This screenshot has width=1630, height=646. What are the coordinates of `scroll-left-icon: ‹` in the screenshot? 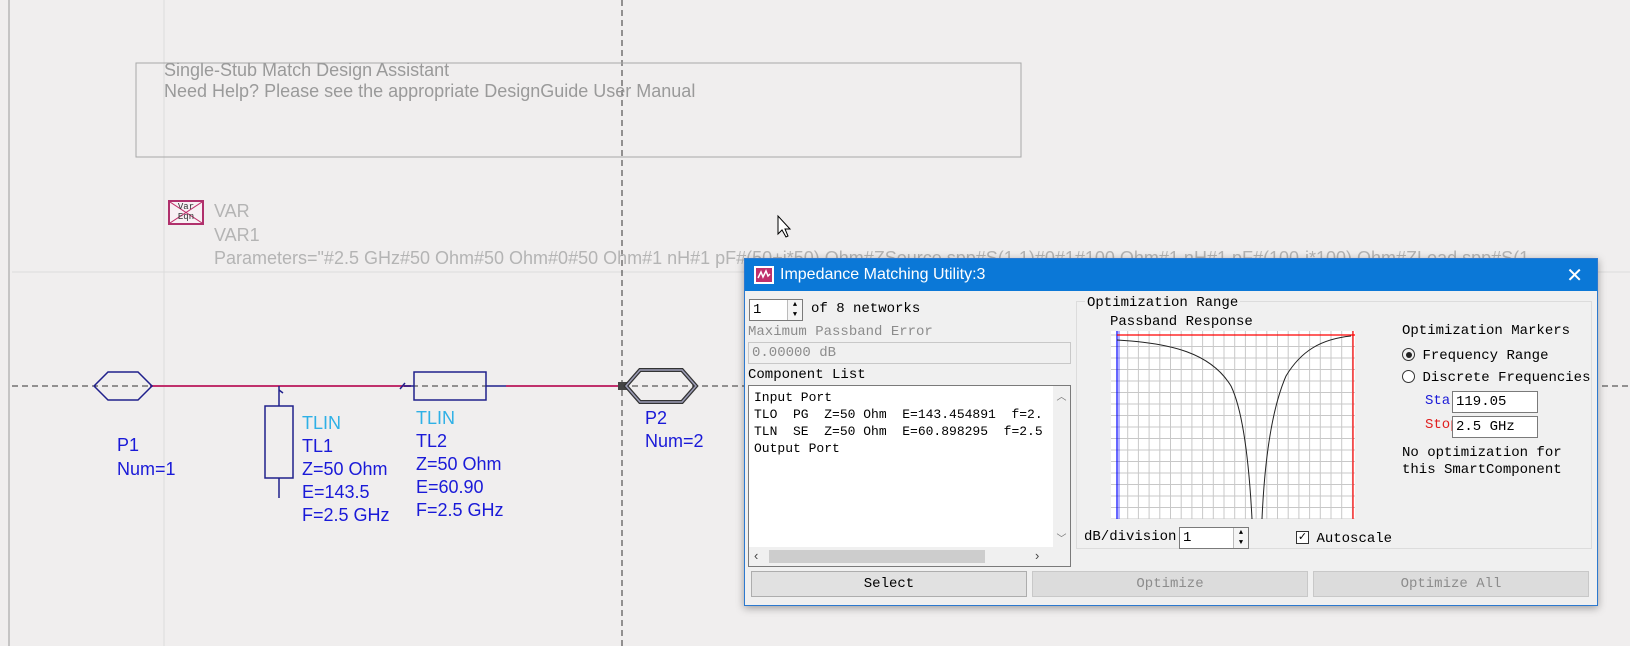 It's located at (756, 555).